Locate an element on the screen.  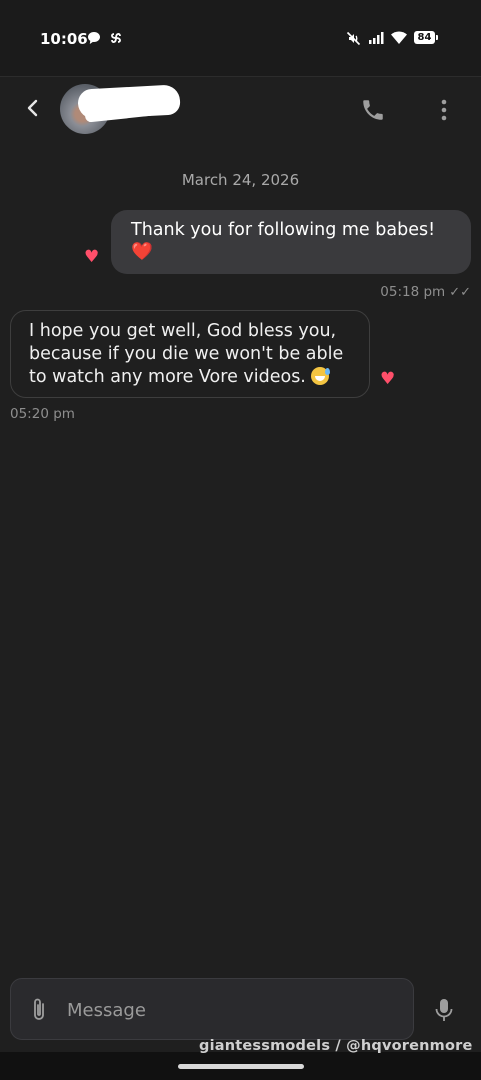
status-bar: 10:06 84 is located at coordinates (240, 38).